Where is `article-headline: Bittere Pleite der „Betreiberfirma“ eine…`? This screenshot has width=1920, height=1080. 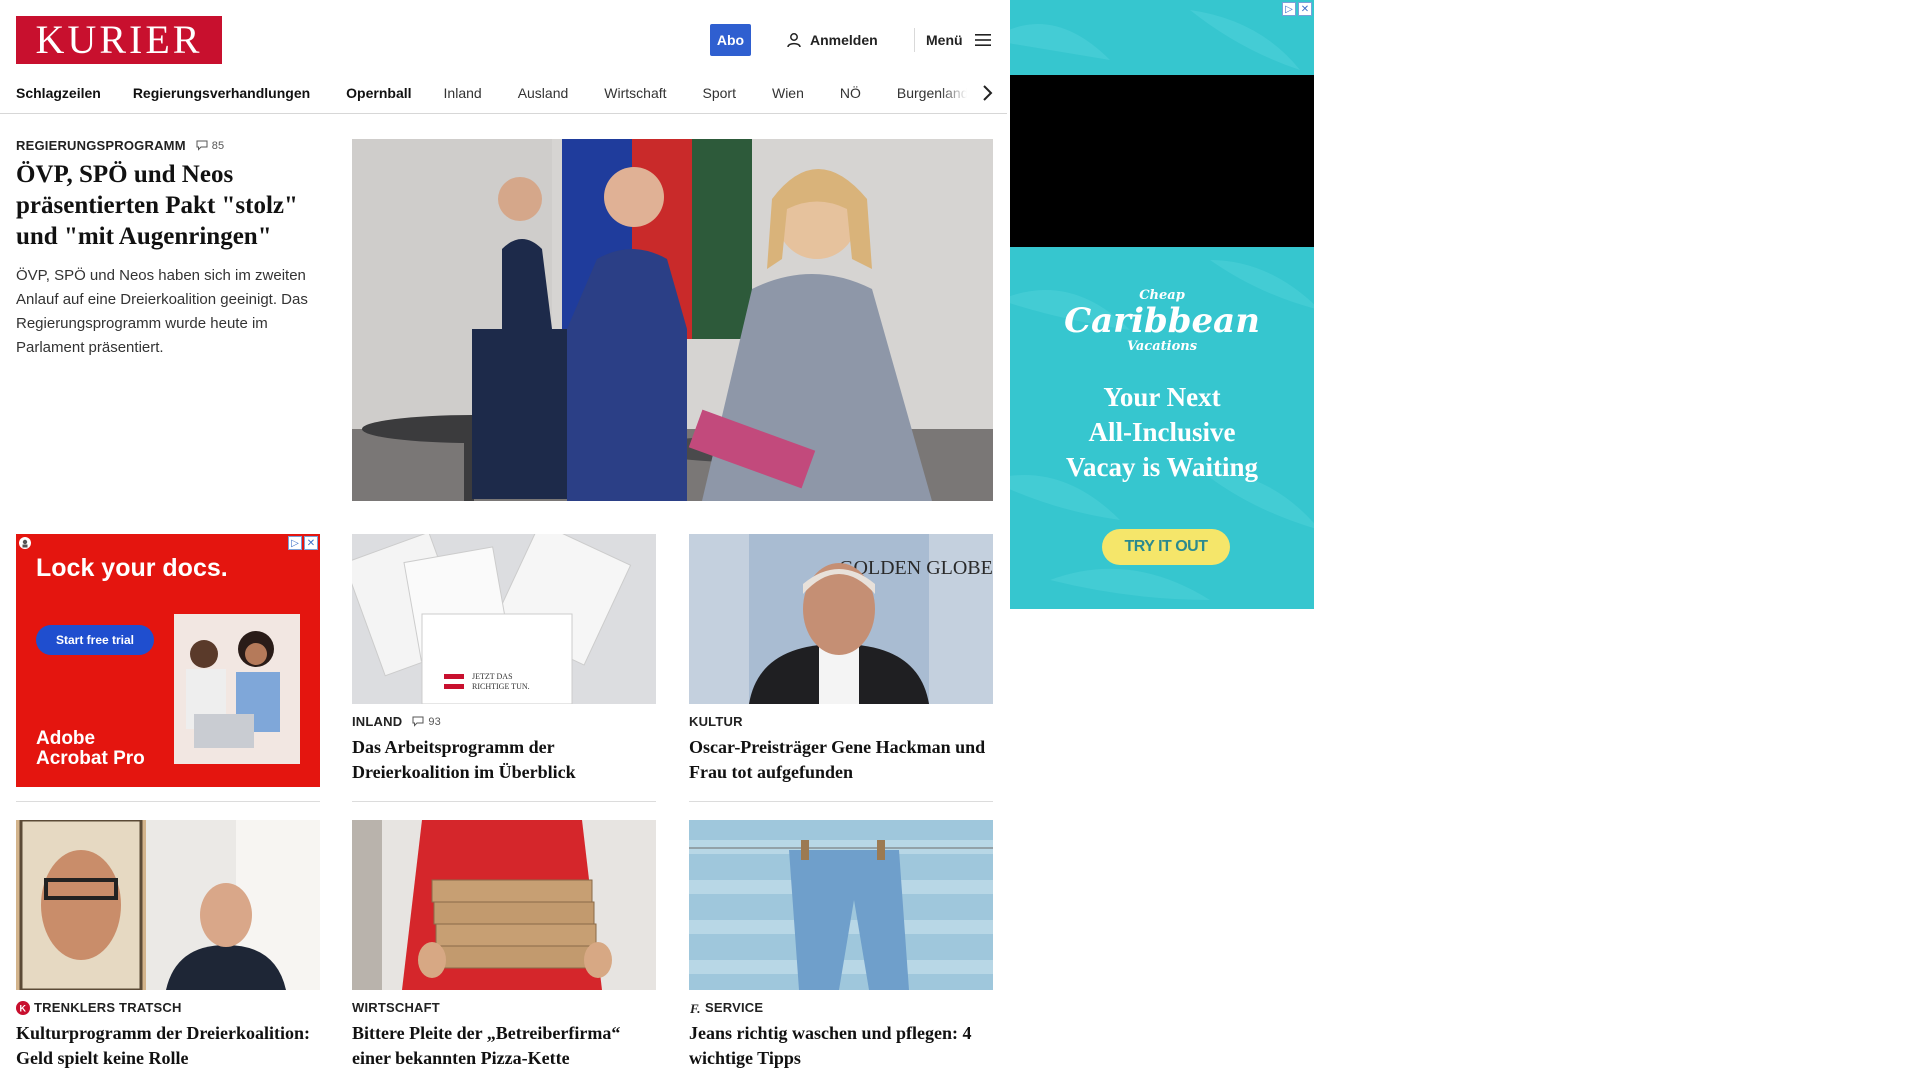 article-headline: Bittere Pleite der „Betreiberfirma“ eine… is located at coordinates (504, 1046).